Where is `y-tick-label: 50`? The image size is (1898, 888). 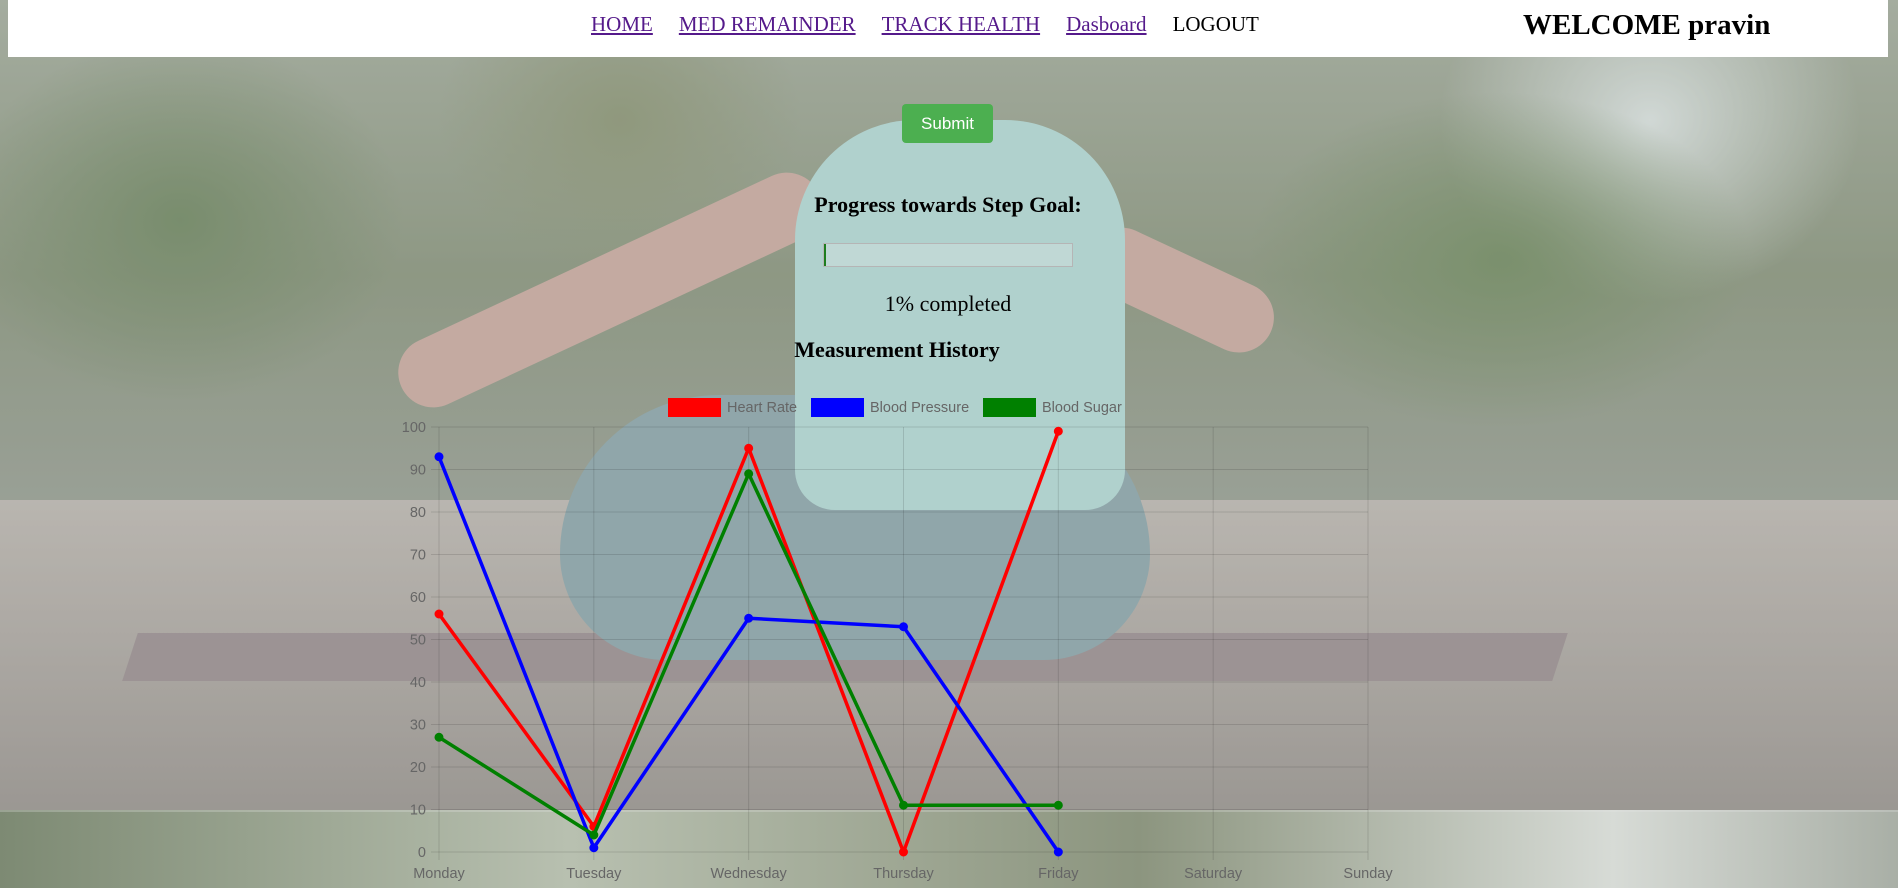
y-tick-label: 50 is located at coordinates (418, 641).